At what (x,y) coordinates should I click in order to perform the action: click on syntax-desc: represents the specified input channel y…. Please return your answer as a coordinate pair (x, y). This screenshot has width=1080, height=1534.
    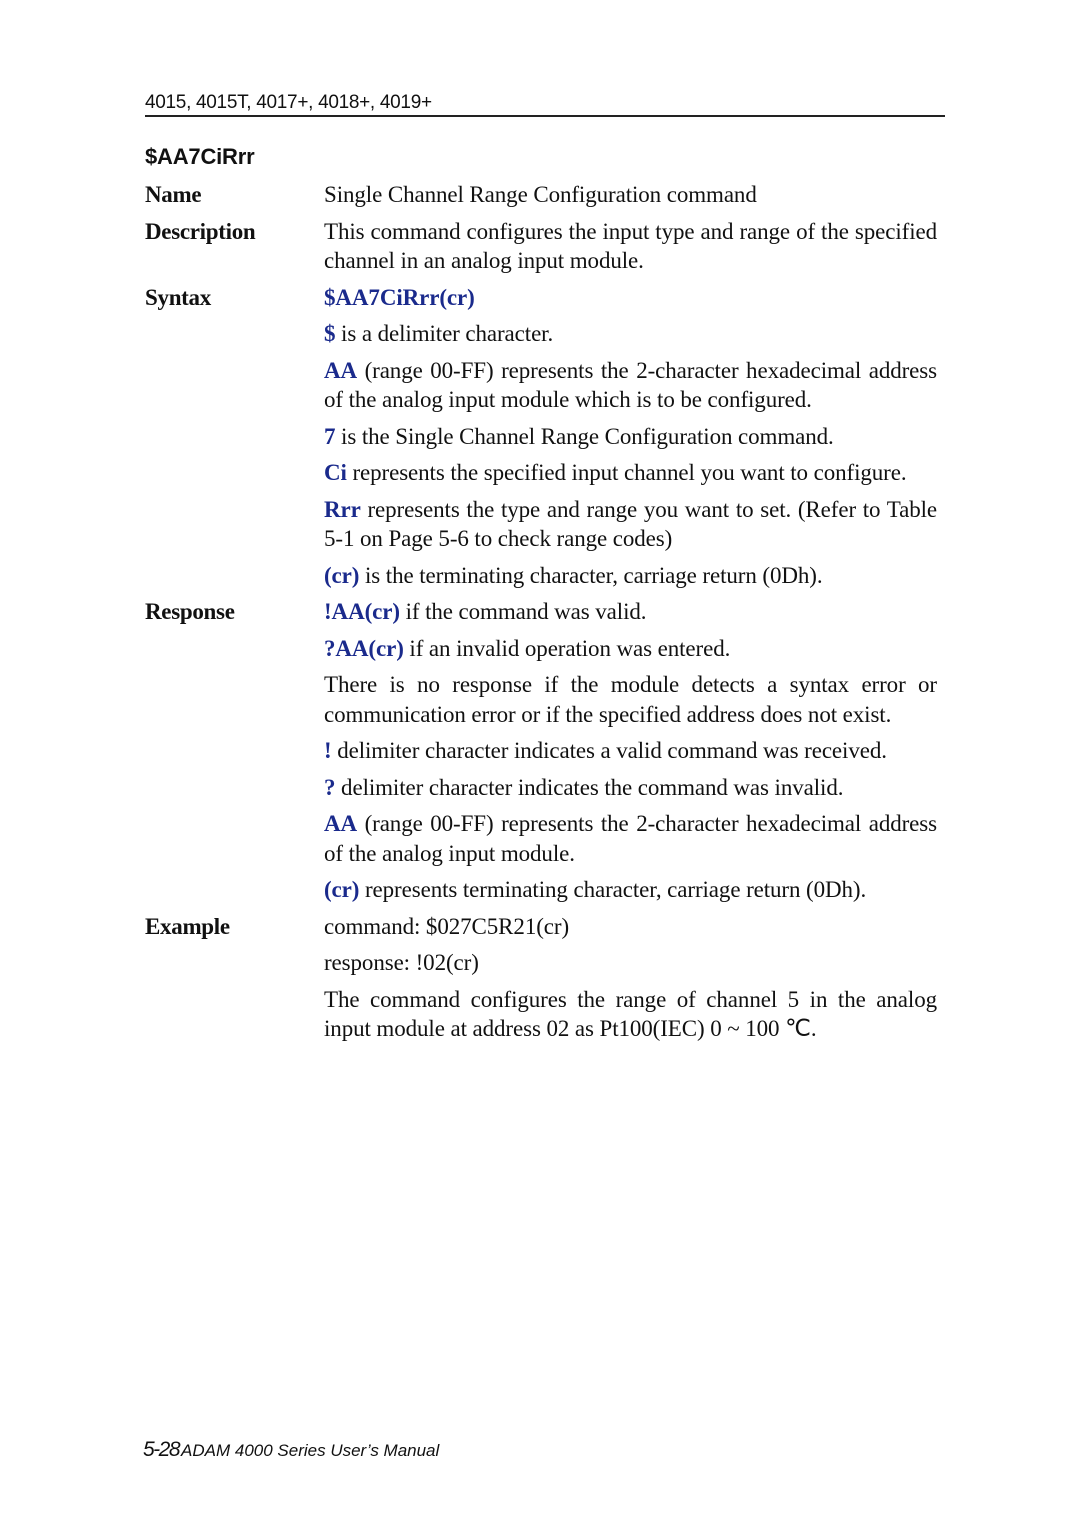
    Looking at the image, I should click on (626, 472).